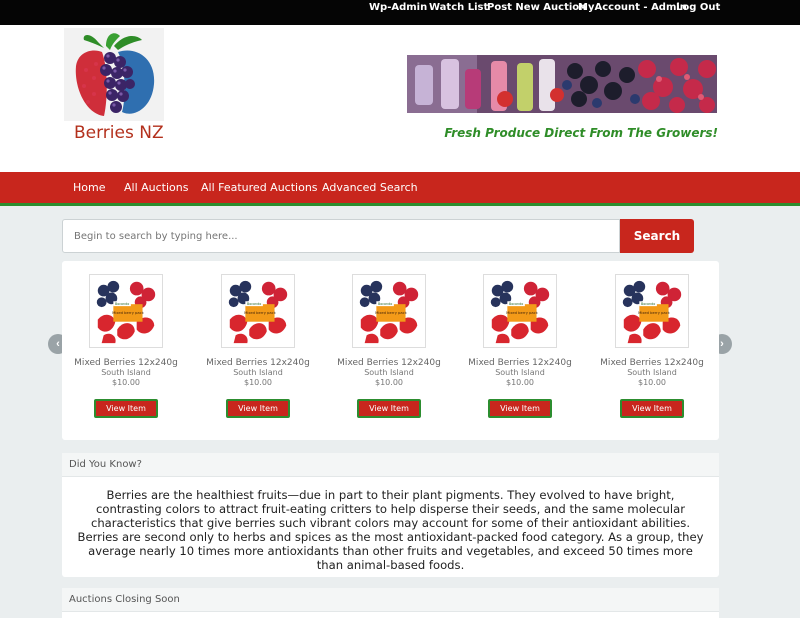 This screenshot has width=800, height=618. I want to click on nav-advanced-search: Advanced Search, so click(370, 187).